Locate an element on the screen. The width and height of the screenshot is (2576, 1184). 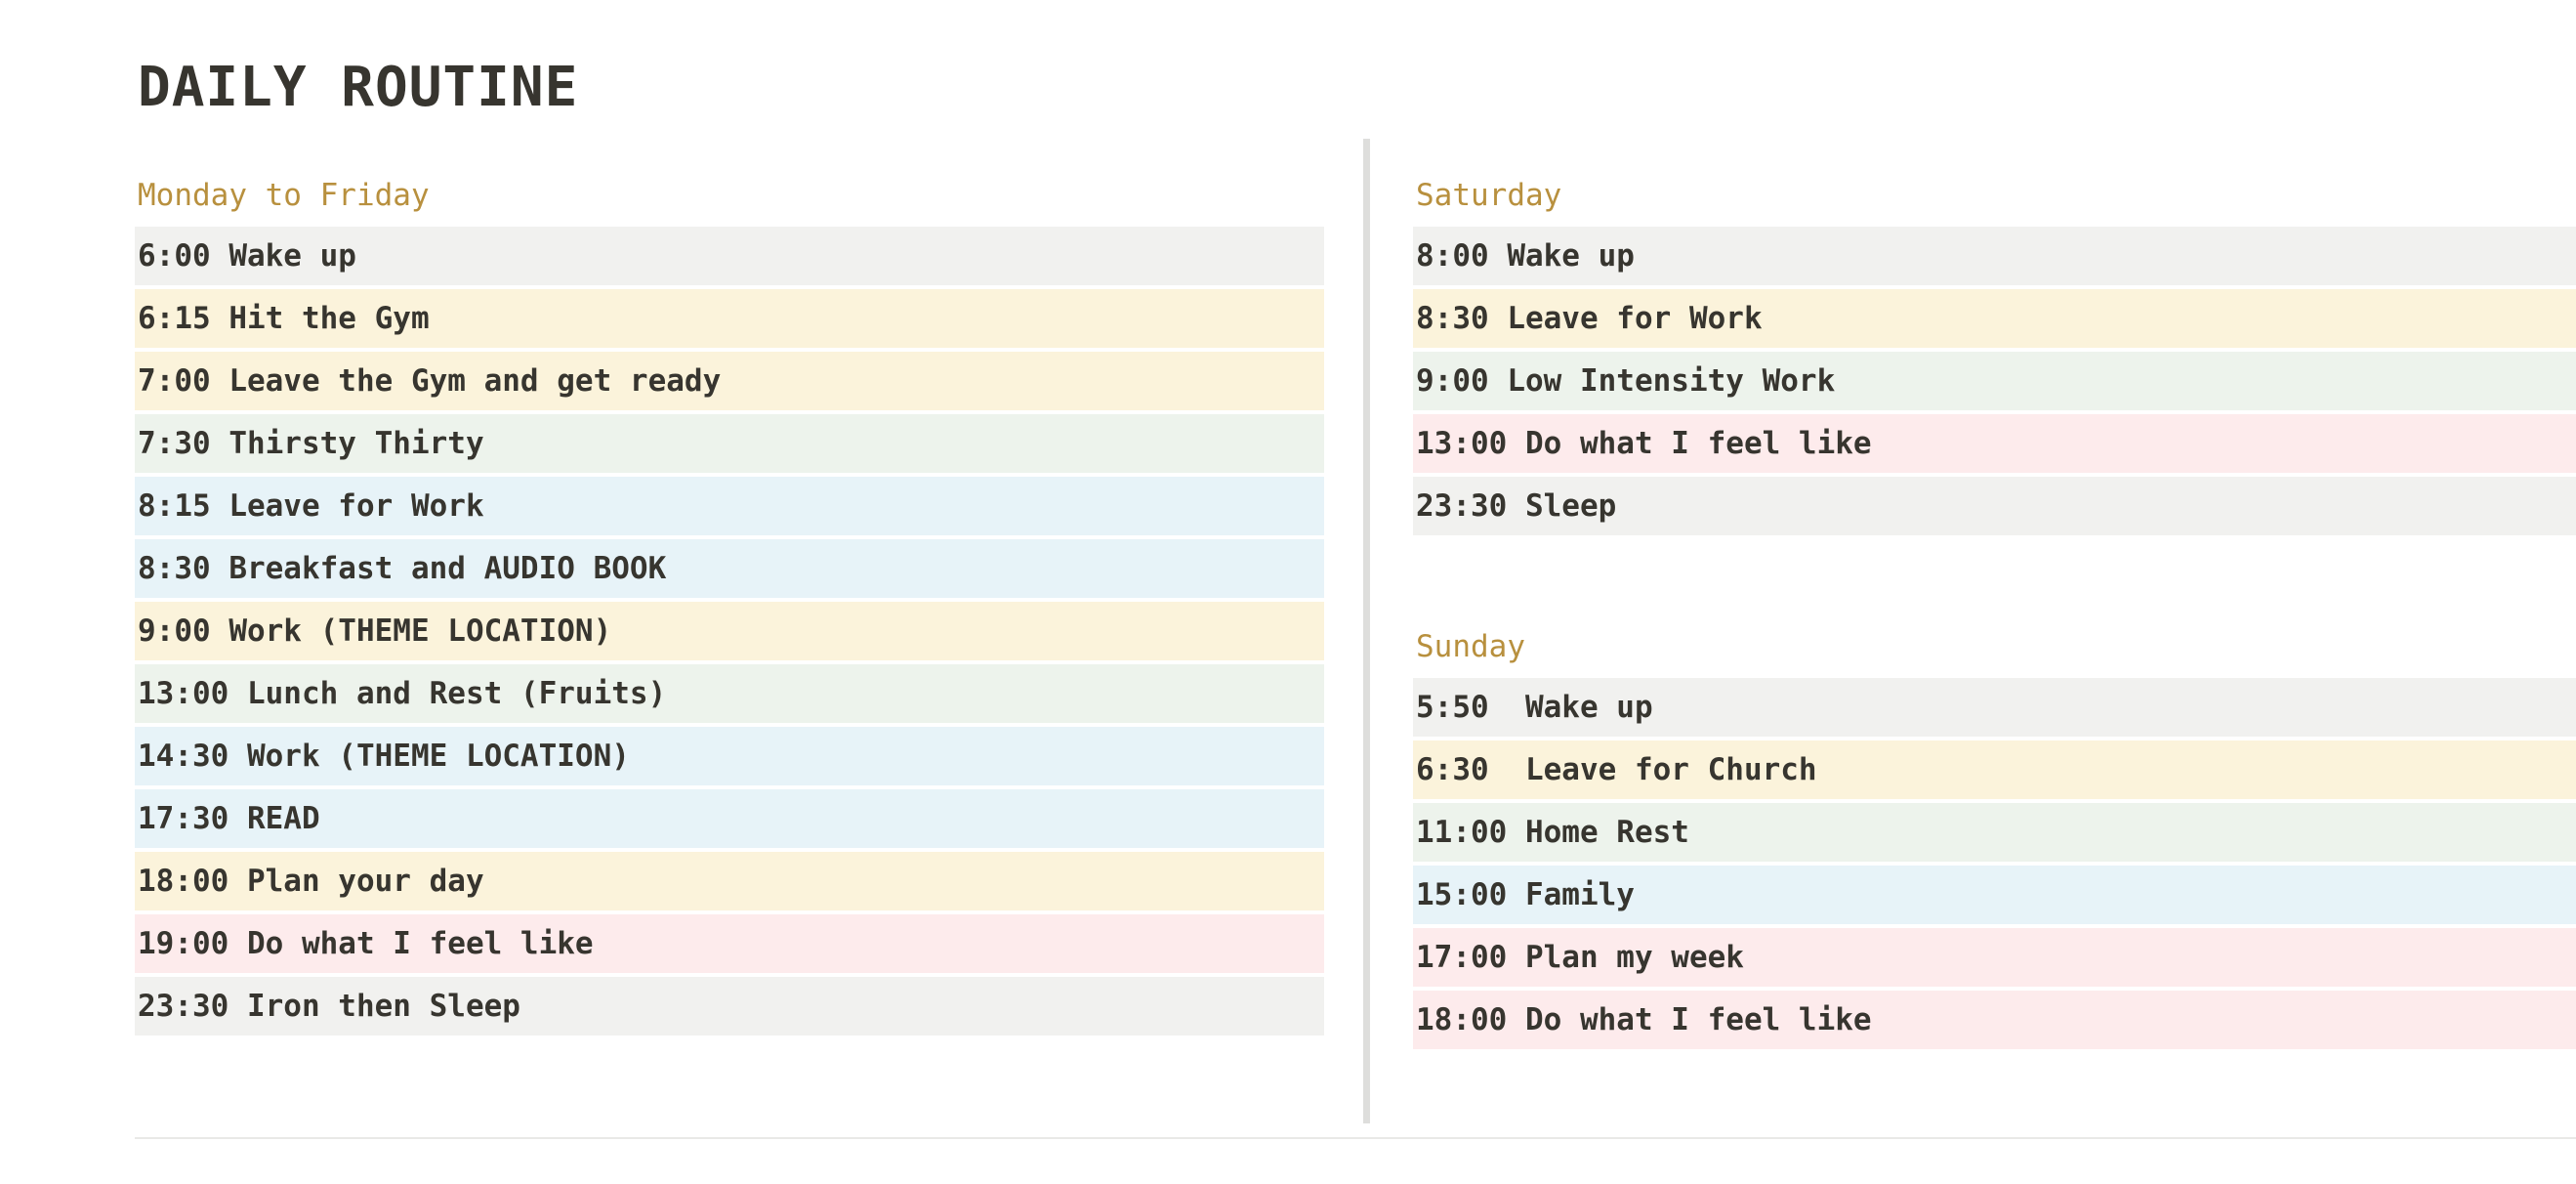
routine-item: 17:30 READ is located at coordinates (730, 819).